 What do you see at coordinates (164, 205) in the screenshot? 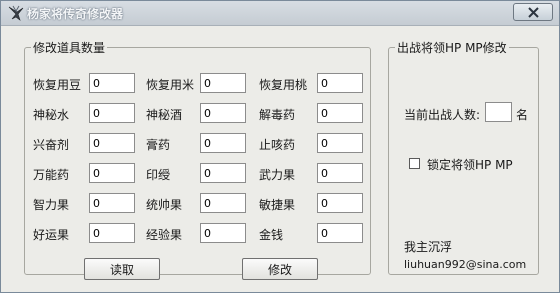
I see `item-label: 统帅果` at bounding box center [164, 205].